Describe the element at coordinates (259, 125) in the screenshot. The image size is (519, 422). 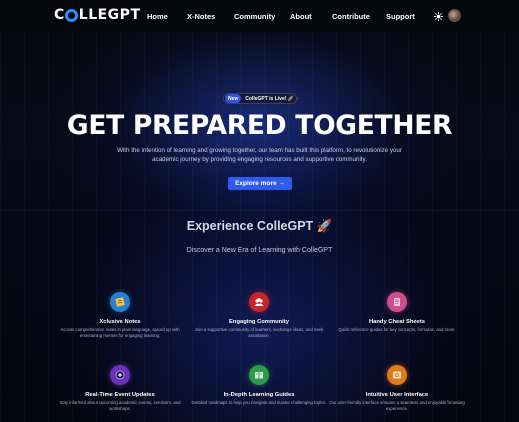
I see `hero-title: GET PREPARED TOGETHER` at that location.